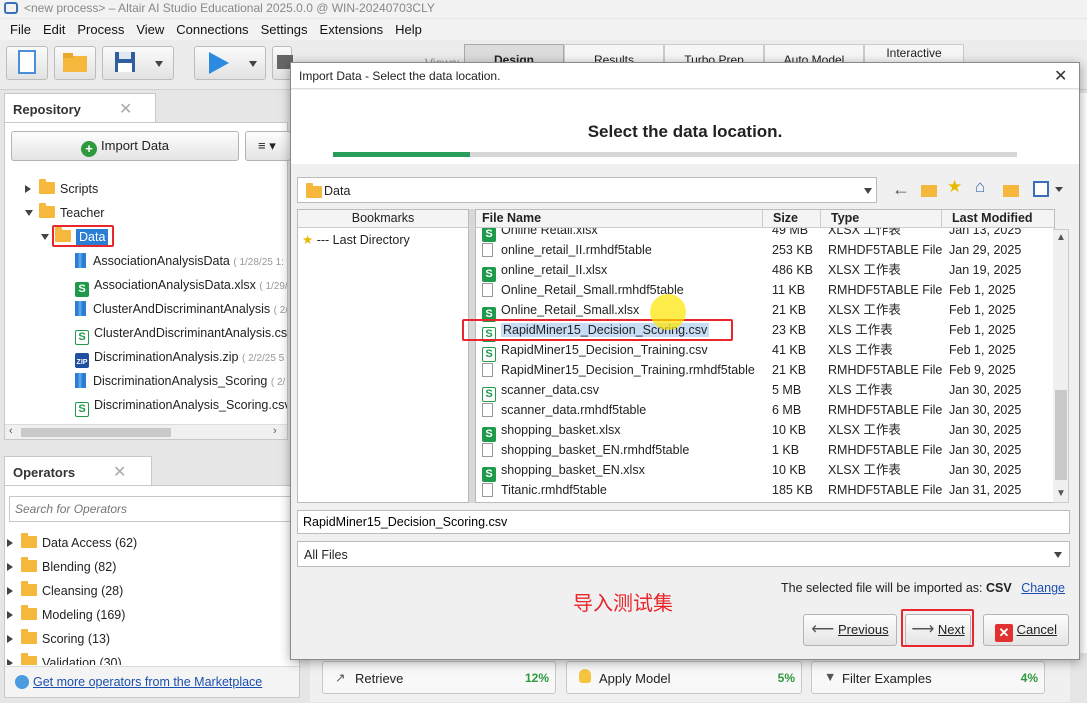 This screenshot has width=1087, height=703. Describe the element at coordinates (64, 213) in the screenshot. I see `tree-item-teacher: Teacher` at that location.